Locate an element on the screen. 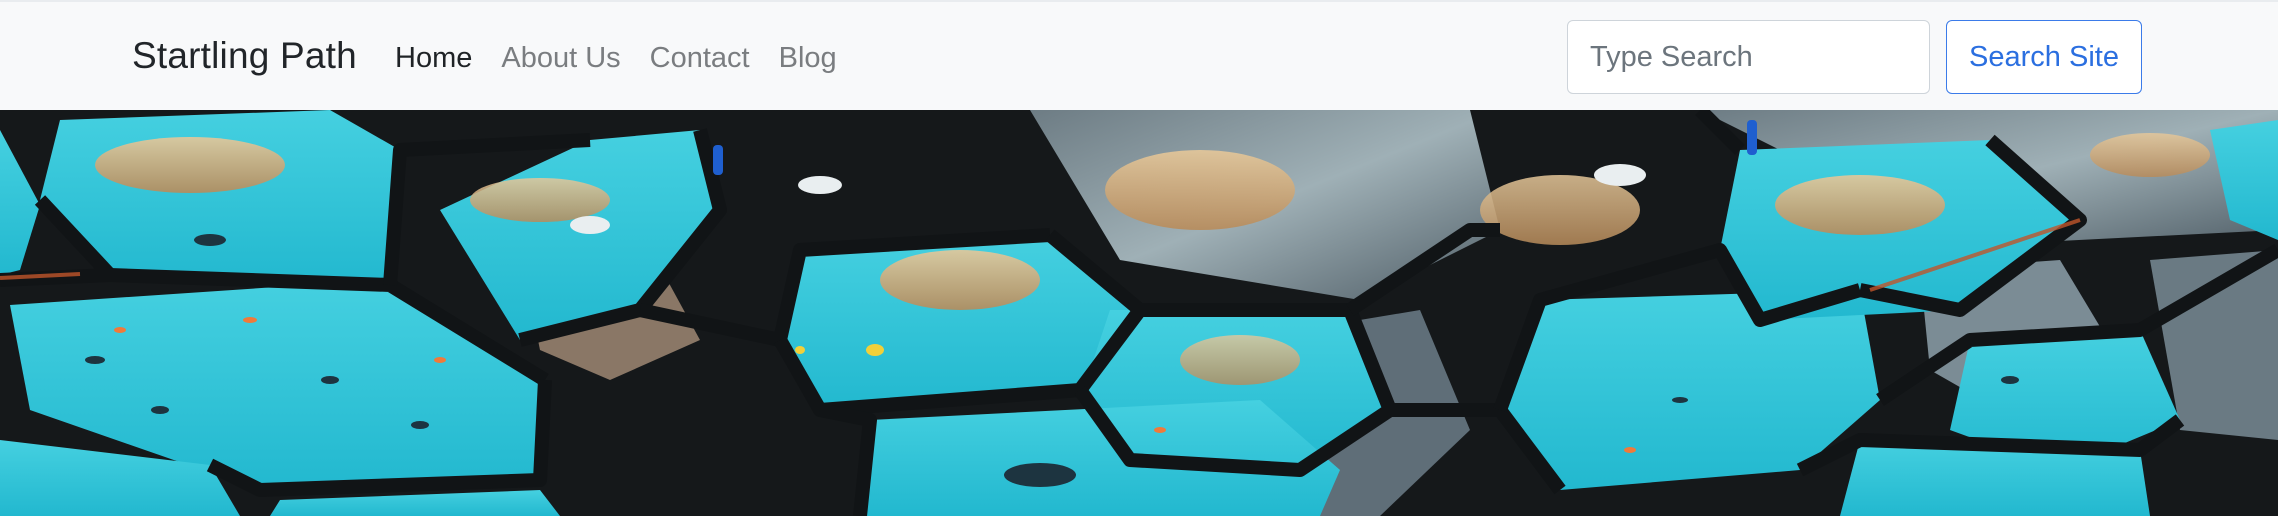 The width and height of the screenshot is (2278, 516). search-site-button: Search Site is located at coordinates (2044, 57).